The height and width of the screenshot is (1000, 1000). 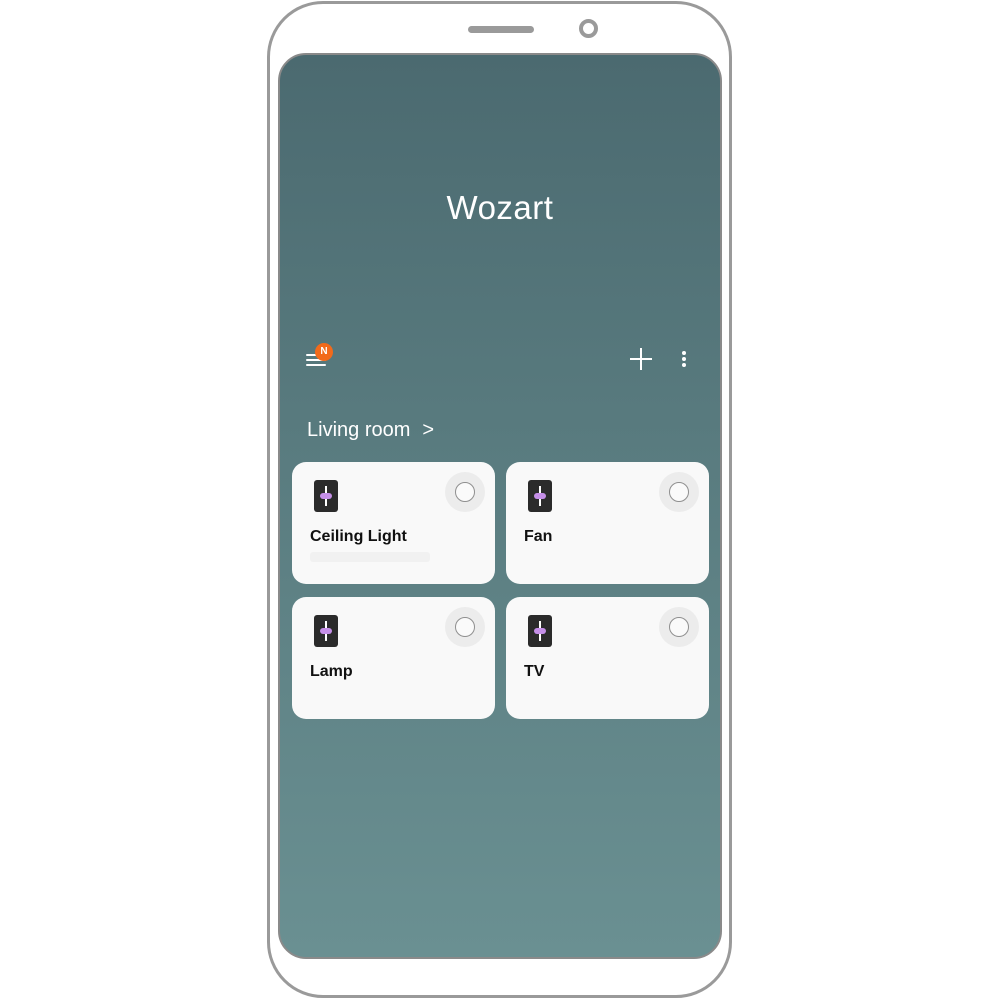 I want to click on device-card-tv: TV, so click(x=607, y=658).